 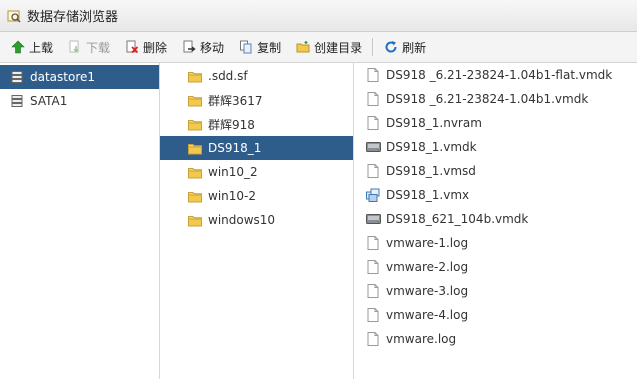 I want to click on folder-item-label: .sdd.sf, so click(x=228, y=76).